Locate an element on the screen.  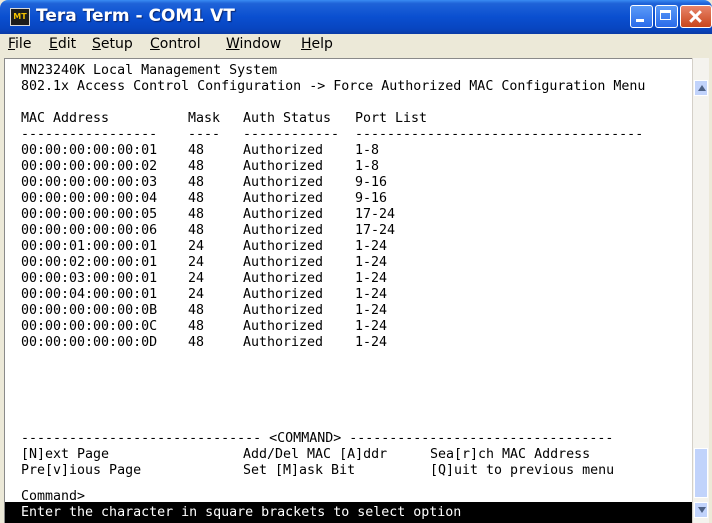
set-mask-bit-option: Set [M]ask Bit is located at coordinates (299, 470).